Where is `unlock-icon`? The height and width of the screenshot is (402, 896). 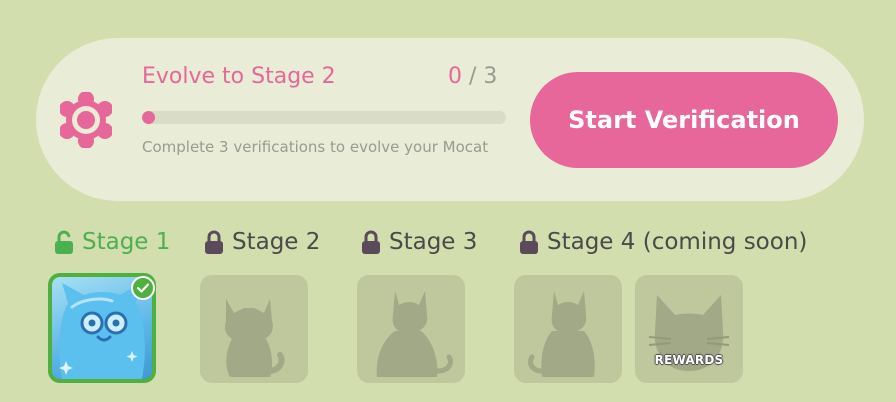 unlock-icon is located at coordinates (64, 242).